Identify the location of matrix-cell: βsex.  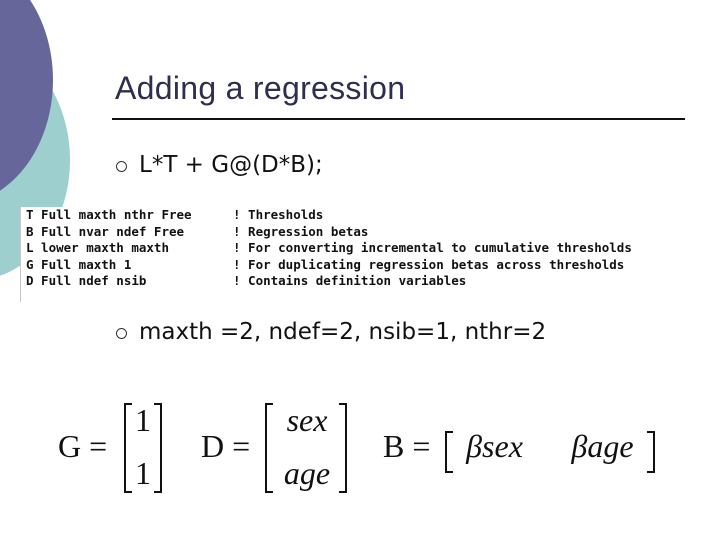
(494, 446).